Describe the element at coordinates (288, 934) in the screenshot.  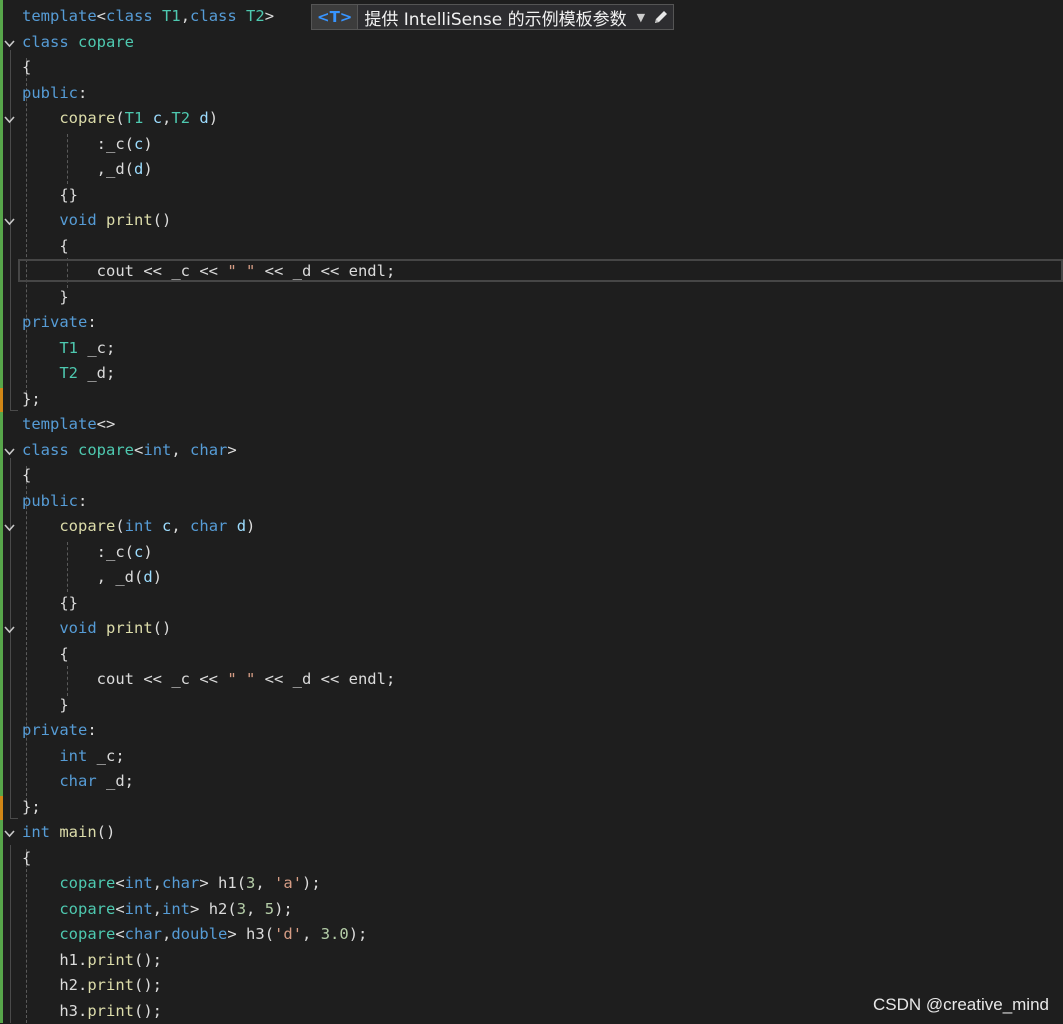
I see `code-token: 'd'` at that location.